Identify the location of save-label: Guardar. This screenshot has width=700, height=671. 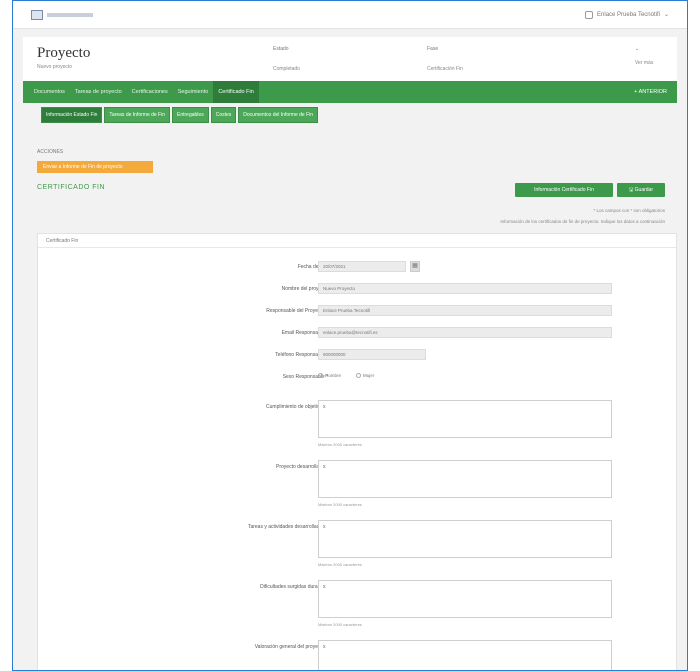
(643, 190).